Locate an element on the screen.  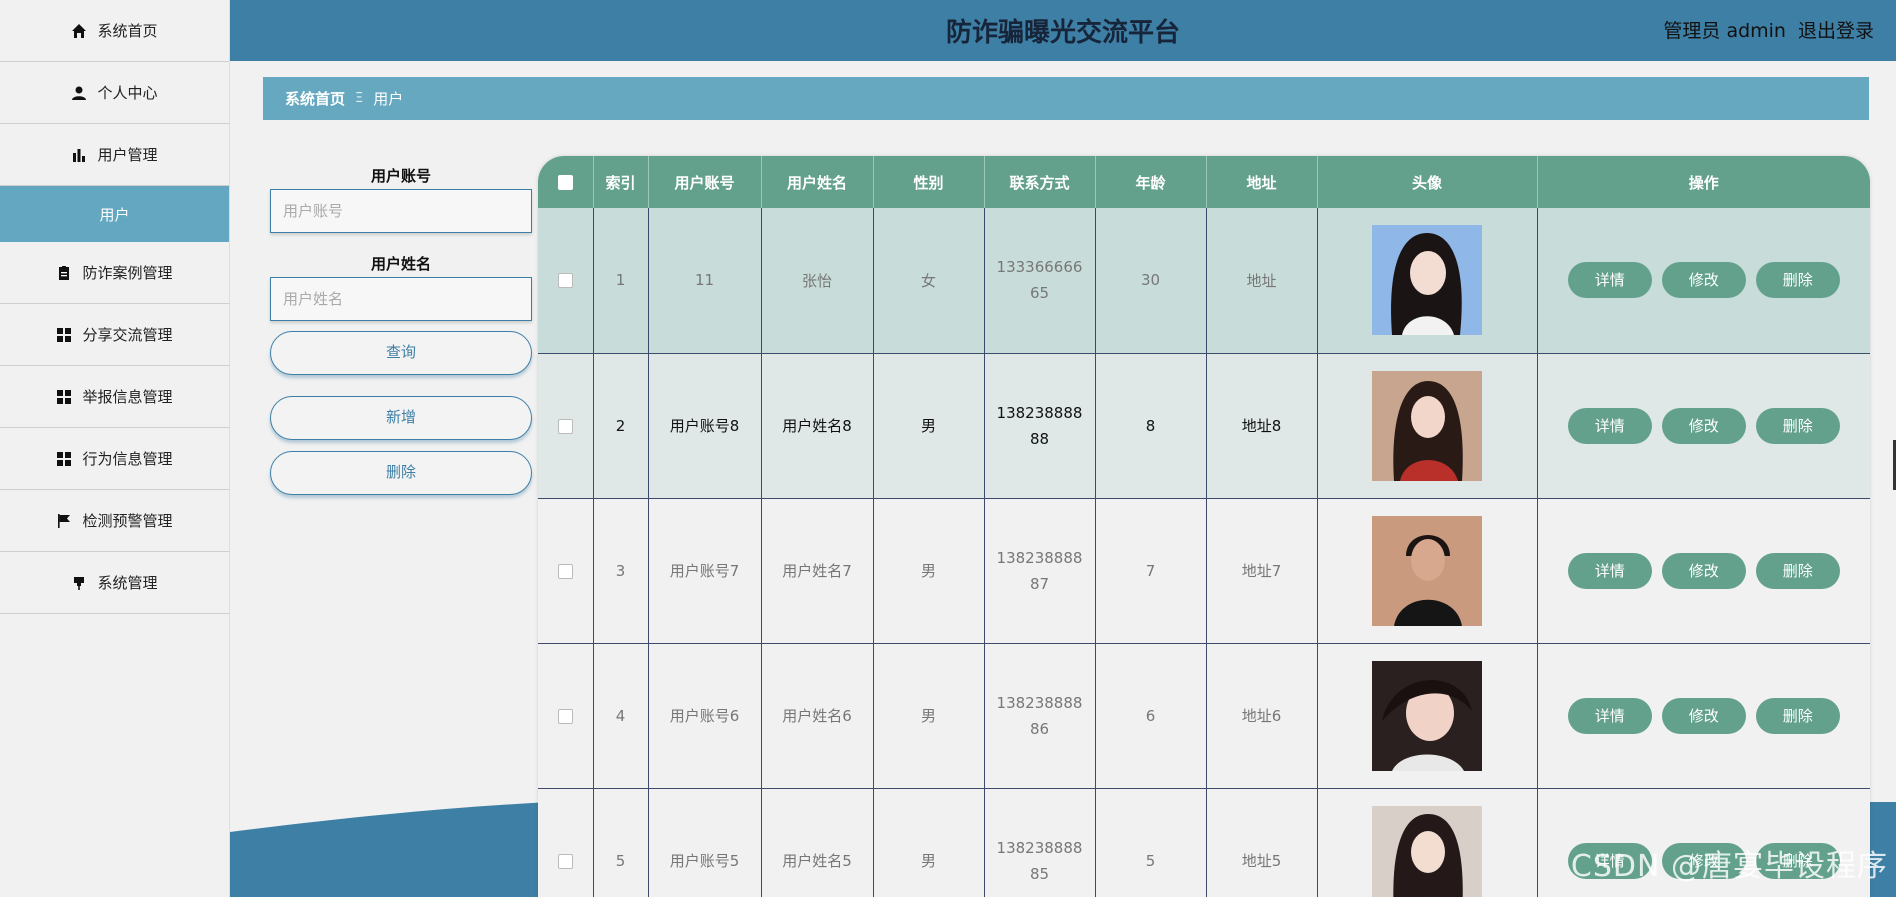
sidebar-item-reports: 举报信息管理 is located at coordinates (114, 397).